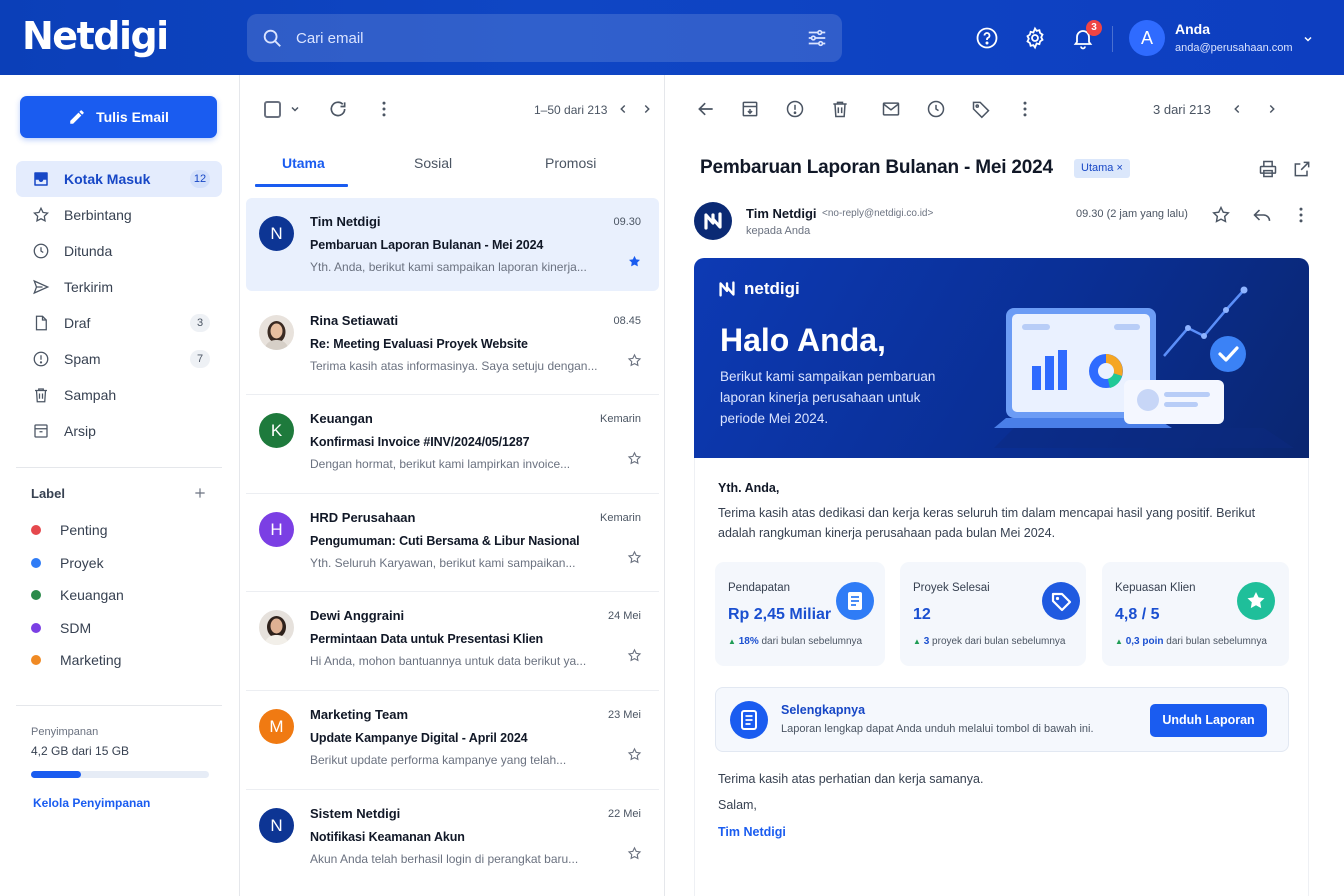 The height and width of the screenshot is (896, 1344). I want to click on sidebar-item-snoozed: Ditunda, so click(119, 251).